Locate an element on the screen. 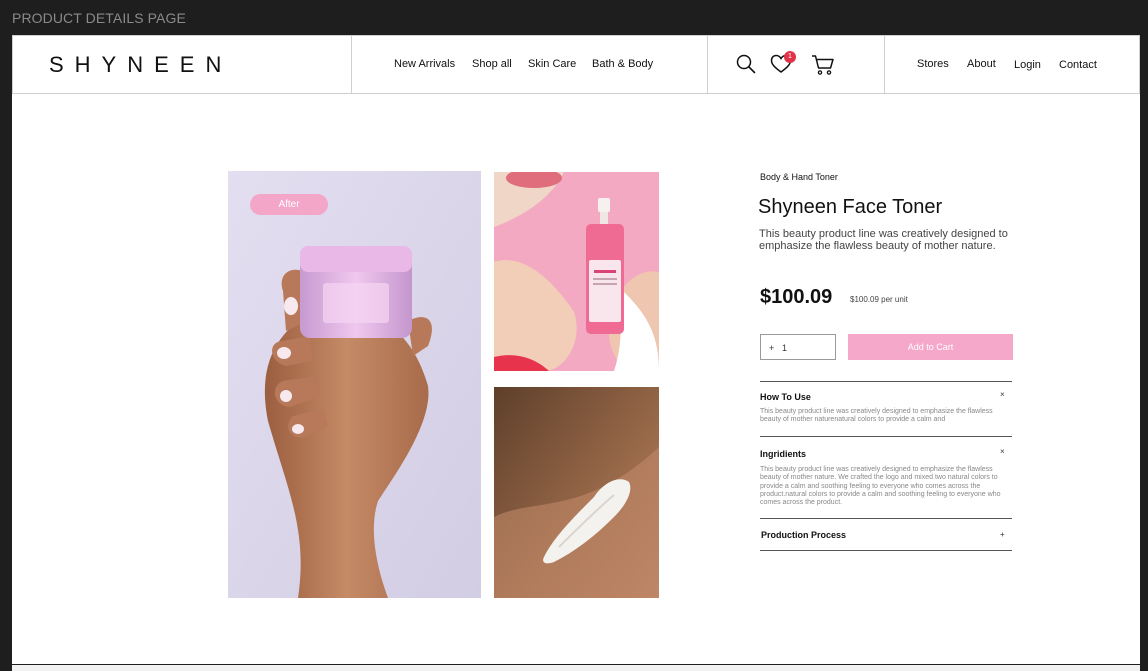 Image resolution: width=1148 pixels, height=671 pixels. product-title: Shyneen Face Toner is located at coordinates (850, 207).